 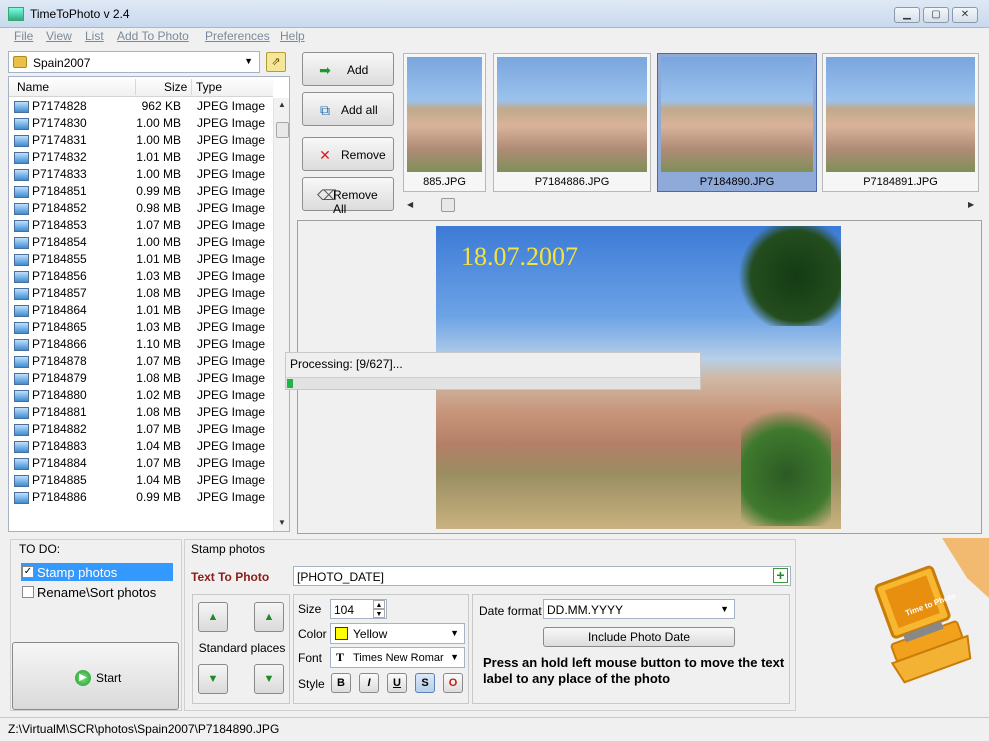 I want to click on italic-button: I, so click(x=369, y=683).